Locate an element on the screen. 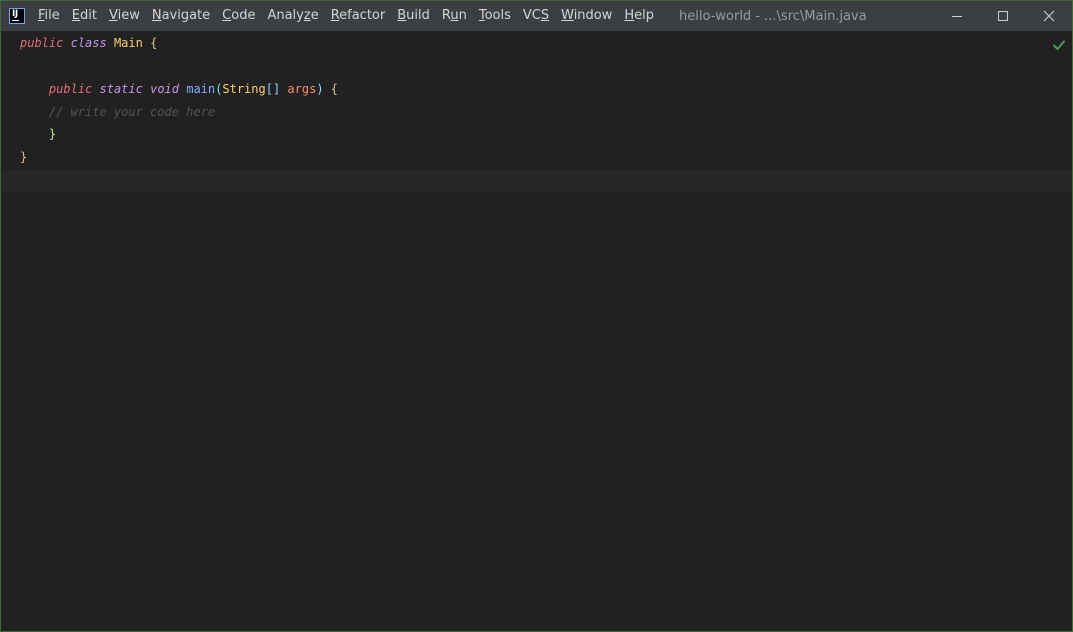 This screenshot has height=632, width=1073. logo-glyph: IJ is located at coordinates (15, 14).